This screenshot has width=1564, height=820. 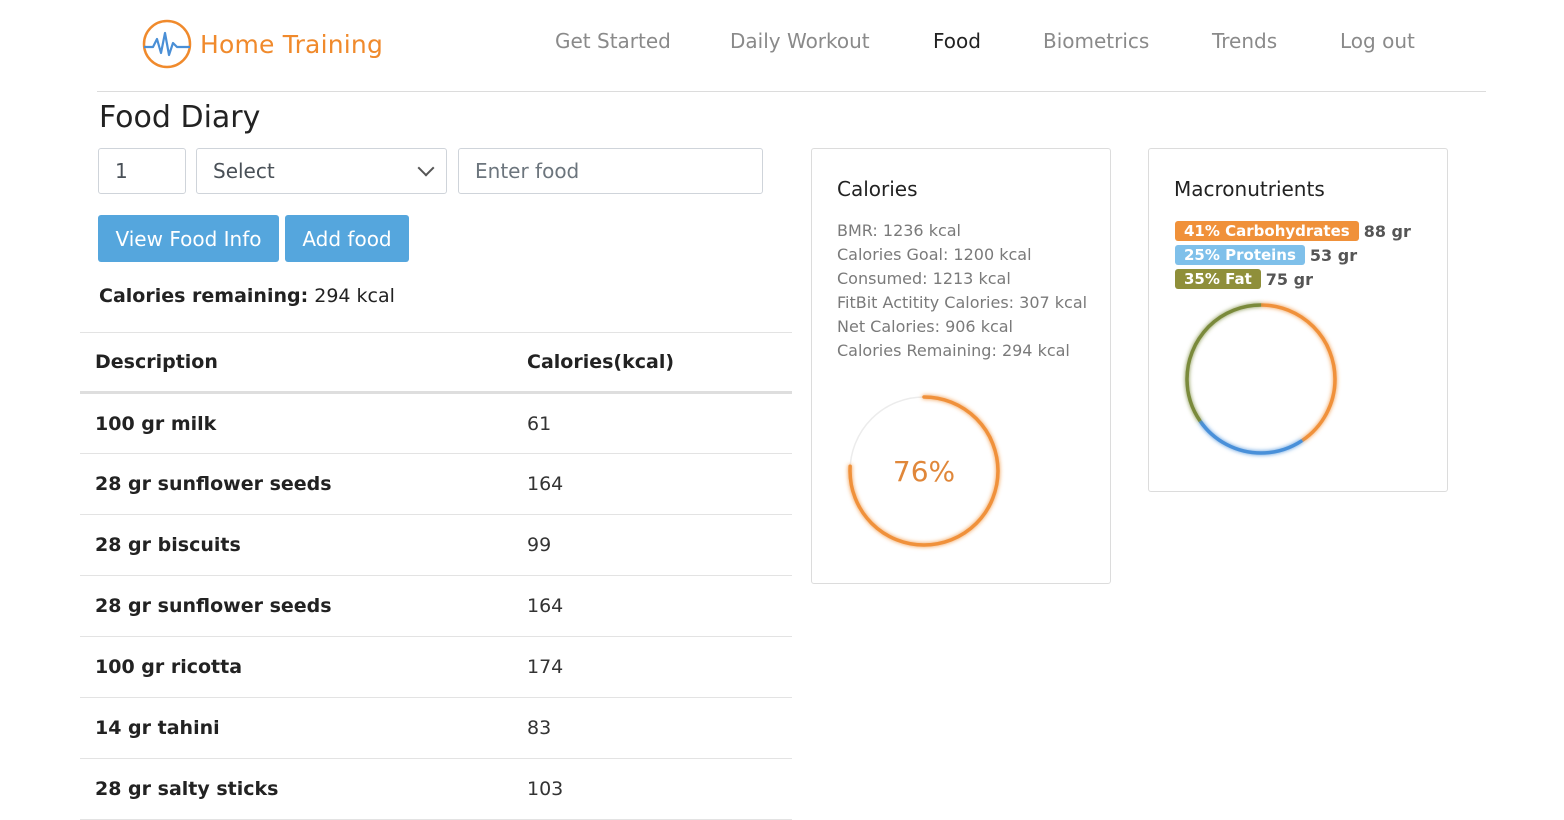 What do you see at coordinates (436, 789) in the screenshot?
I see `table-row: 28 gr salty sticks 103` at bounding box center [436, 789].